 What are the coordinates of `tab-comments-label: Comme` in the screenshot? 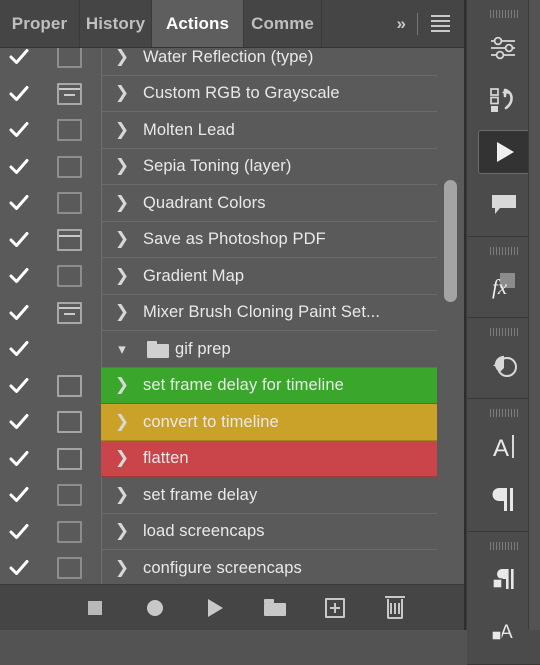 It's located at (282, 23).